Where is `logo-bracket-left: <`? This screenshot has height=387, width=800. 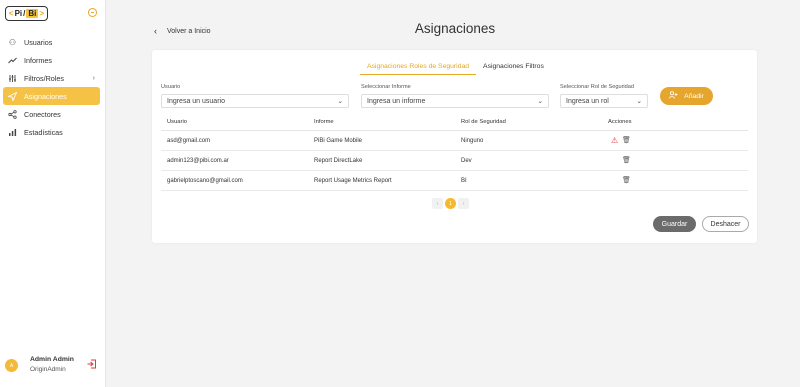
logo-bracket-left: < is located at coordinates (11, 13).